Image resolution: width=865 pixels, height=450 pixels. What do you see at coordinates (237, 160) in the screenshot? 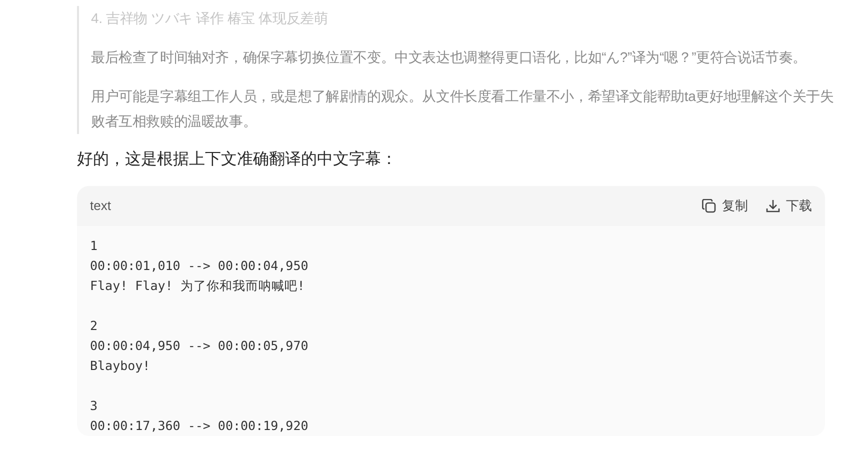
I see `answer-text: 好的，这是根据上下文准确翻译的中文字幕：` at bounding box center [237, 160].